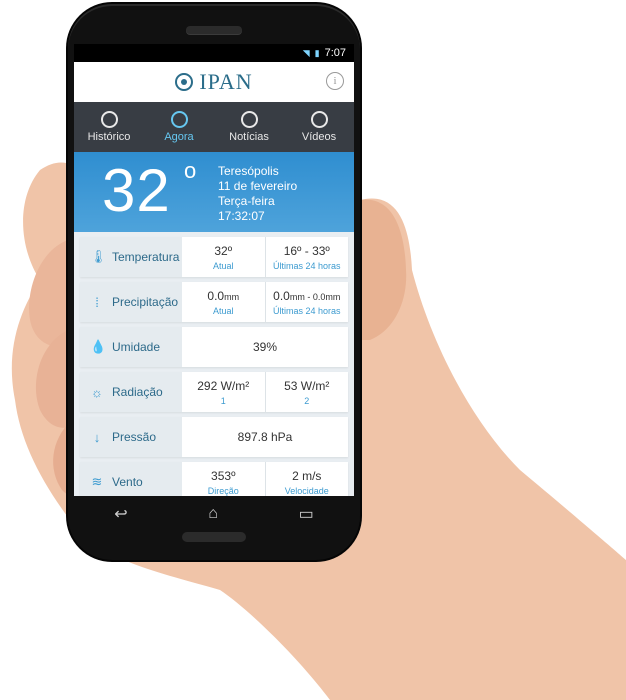 This screenshot has width=626, height=700. What do you see at coordinates (120, 514) in the screenshot?
I see `back-icon: ↩` at bounding box center [120, 514].